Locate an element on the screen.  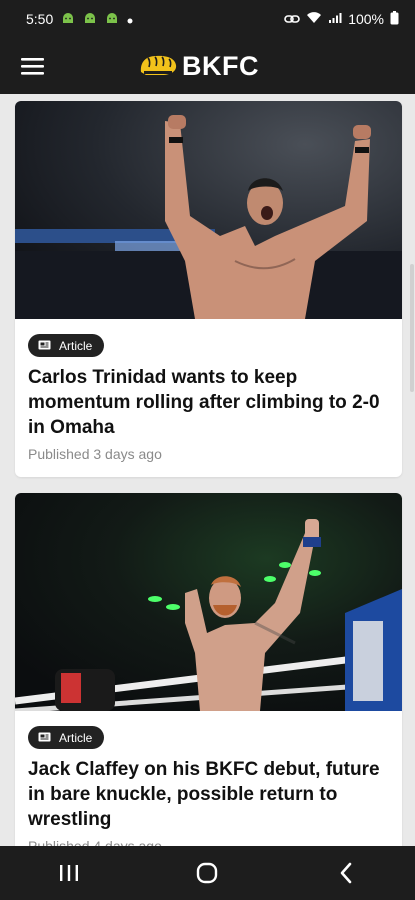
scroll-indicator is located at coordinates (412, 328).